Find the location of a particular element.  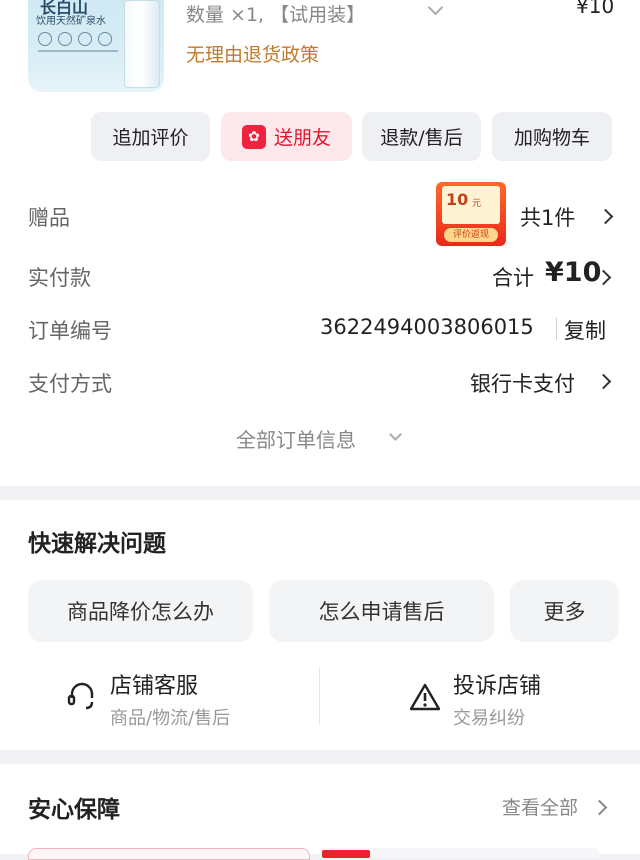

after-sale-question: 怎么申请售后 is located at coordinates (381, 611).